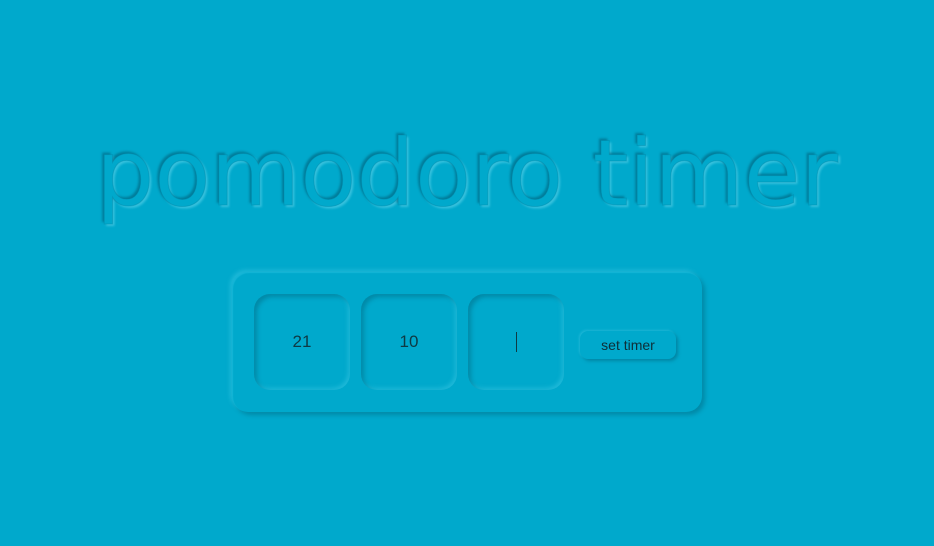 The width and height of the screenshot is (934, 546). What do you see at coordinates (467, 342) in the screenshot?
I see `timer-panel: 21 10 set timer` at bounding box center [467, 342].